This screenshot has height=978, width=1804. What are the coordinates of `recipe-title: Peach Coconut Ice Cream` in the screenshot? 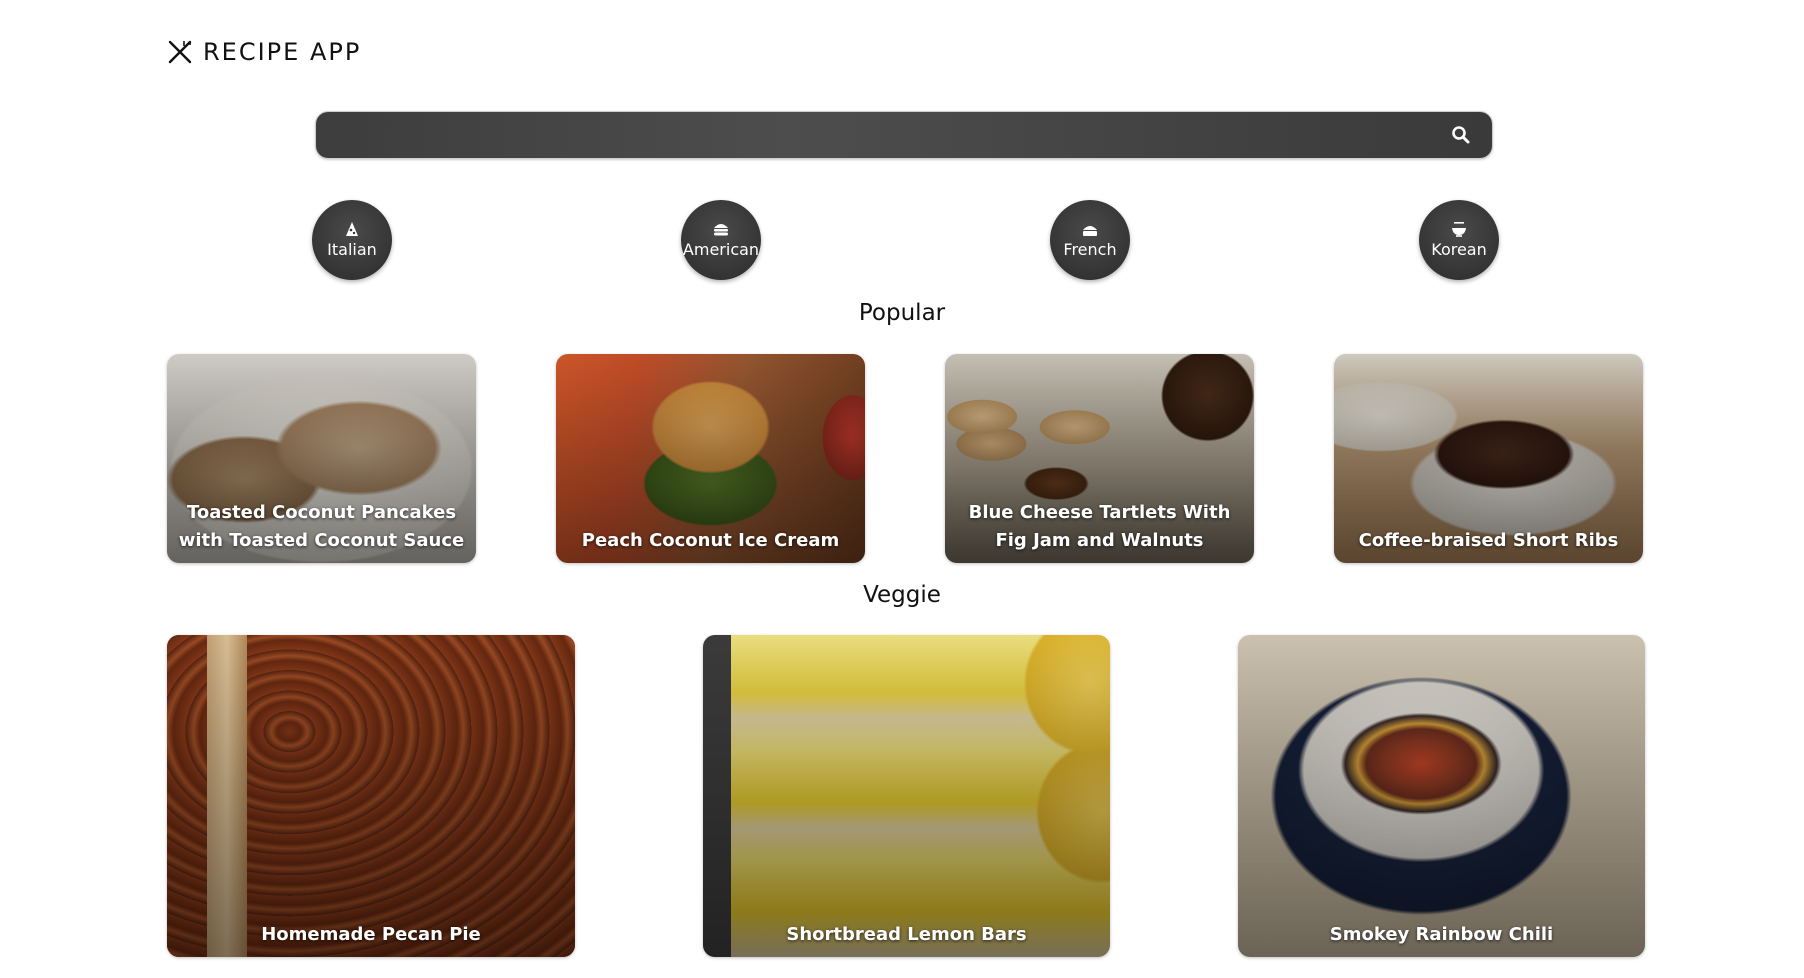 It's located at (710, 540).